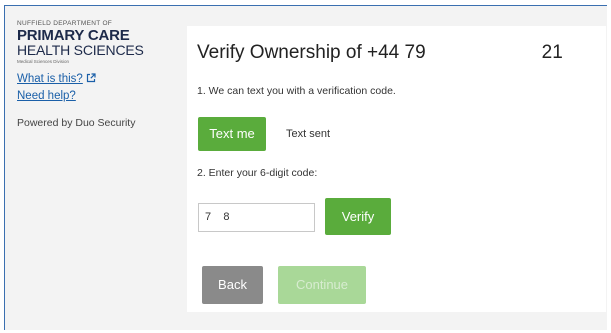 The image size is (611, 333). Describe the element at coordinates (80, 50) in the screenshot. I see `logo-sub-text: HEALTH SCIENCES` at that location.